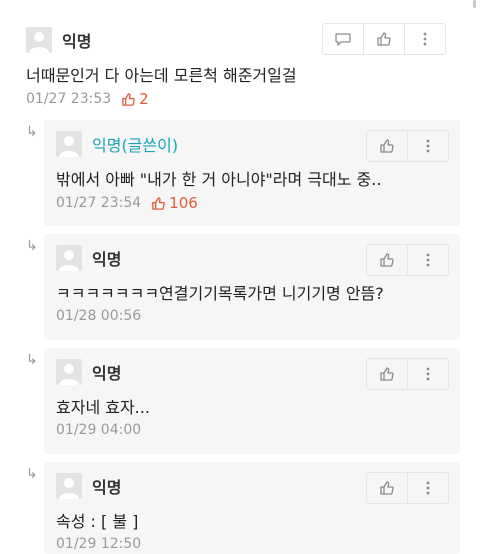 Image resolution: width=480 pixels, height=554 pixels. Describe the element at coordinates (144, 99) in the screenshot. I see `like-count-value: 2` at that location.